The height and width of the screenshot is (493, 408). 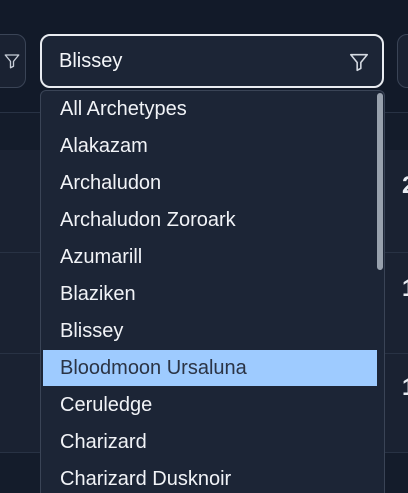 I want to click on dropdown-option: Azumarill, so click(x=210, y=257).